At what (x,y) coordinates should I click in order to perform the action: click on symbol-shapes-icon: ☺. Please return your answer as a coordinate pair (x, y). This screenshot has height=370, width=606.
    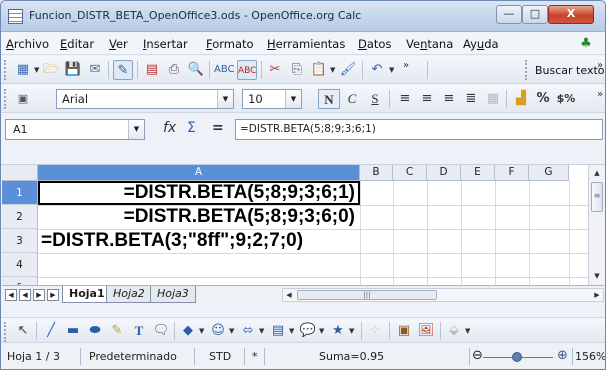
    Looking at the image, I should click on (218, 331).